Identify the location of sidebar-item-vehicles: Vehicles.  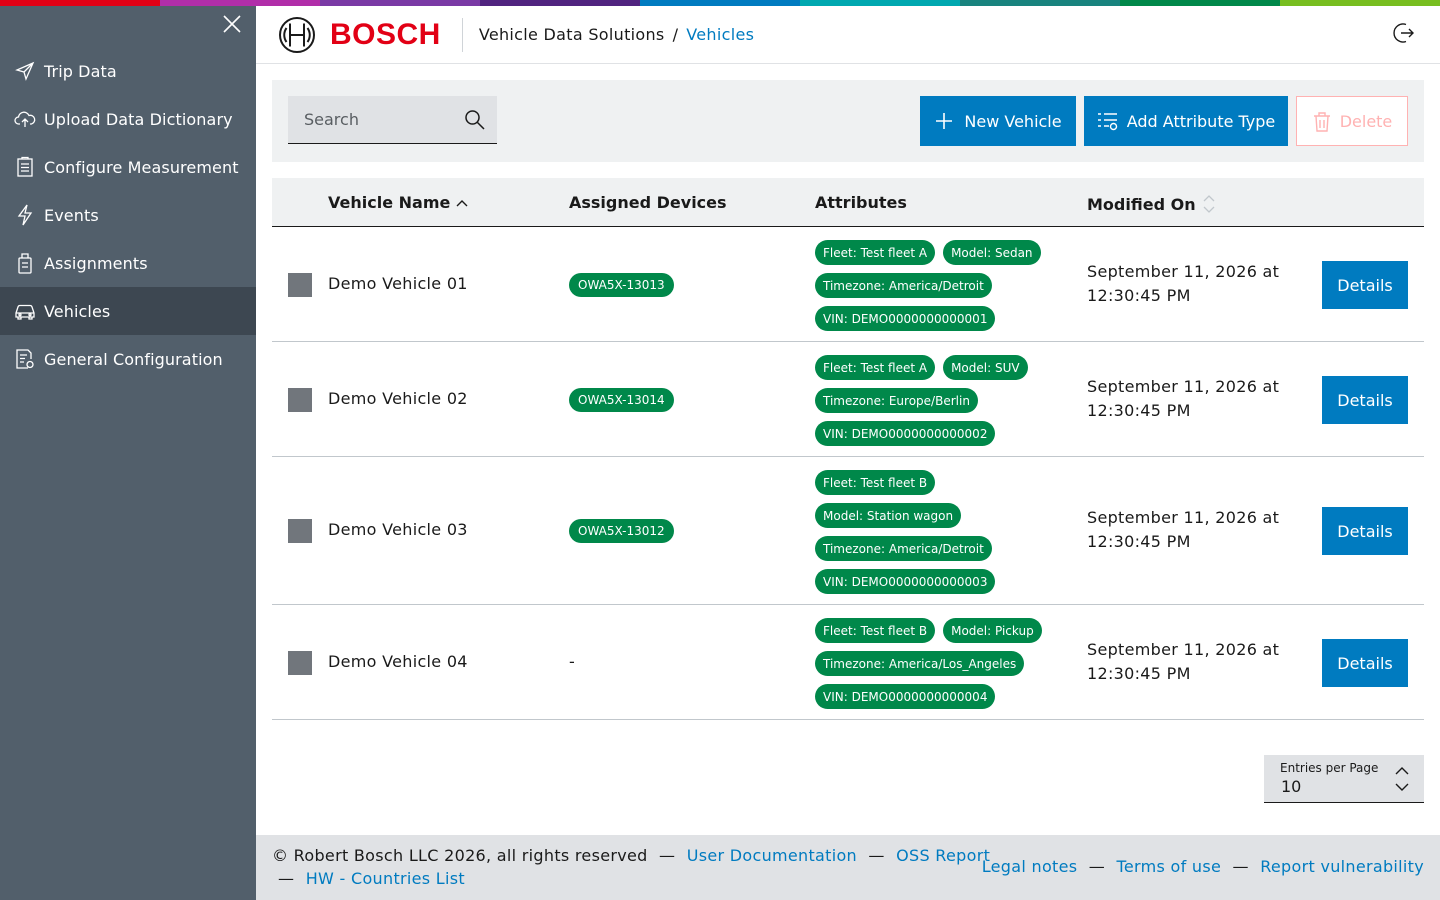
(128, 311).